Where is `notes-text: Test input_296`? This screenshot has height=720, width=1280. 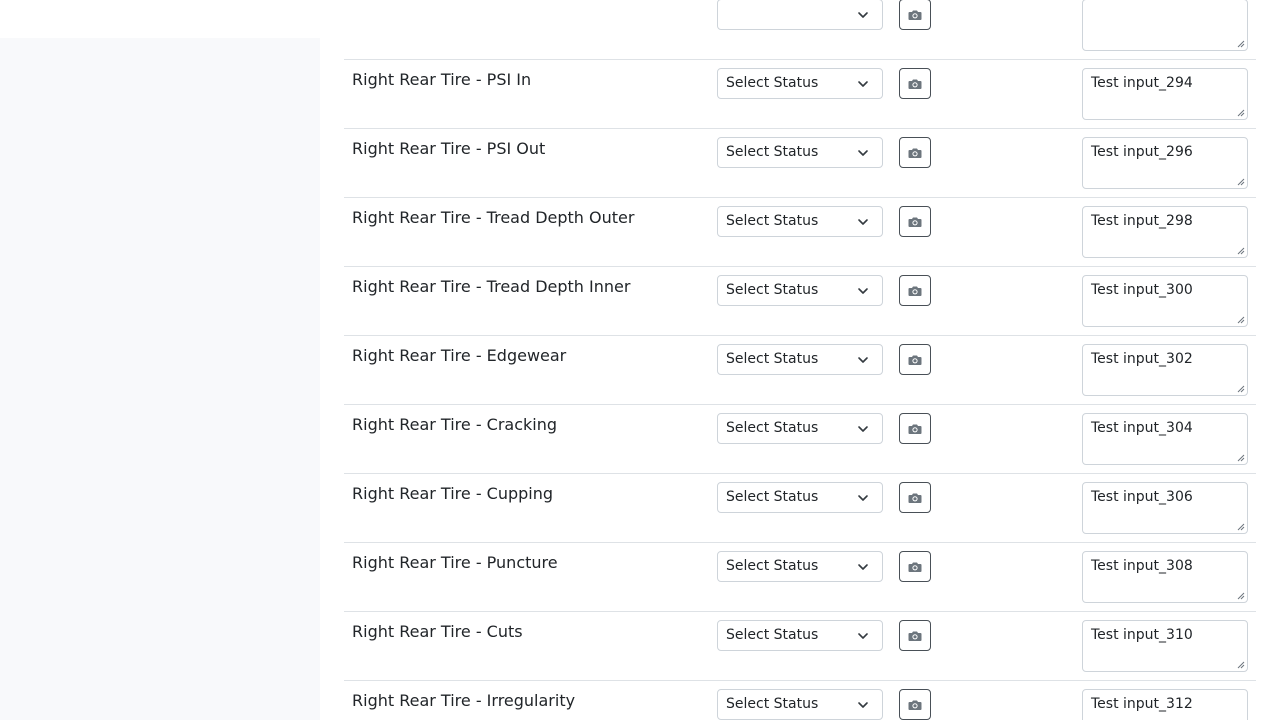
notes-text: Test input_296 is located at coordinates (1142, 152).